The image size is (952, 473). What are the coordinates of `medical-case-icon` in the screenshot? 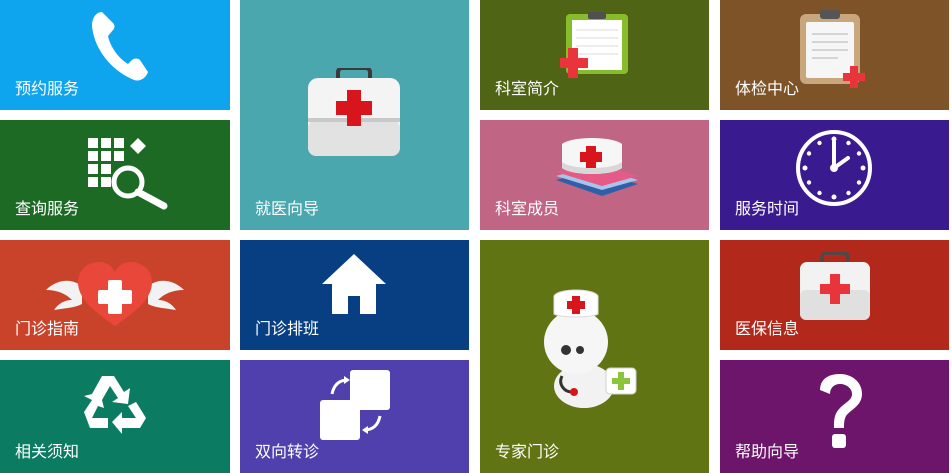 It's located at (835, 286).